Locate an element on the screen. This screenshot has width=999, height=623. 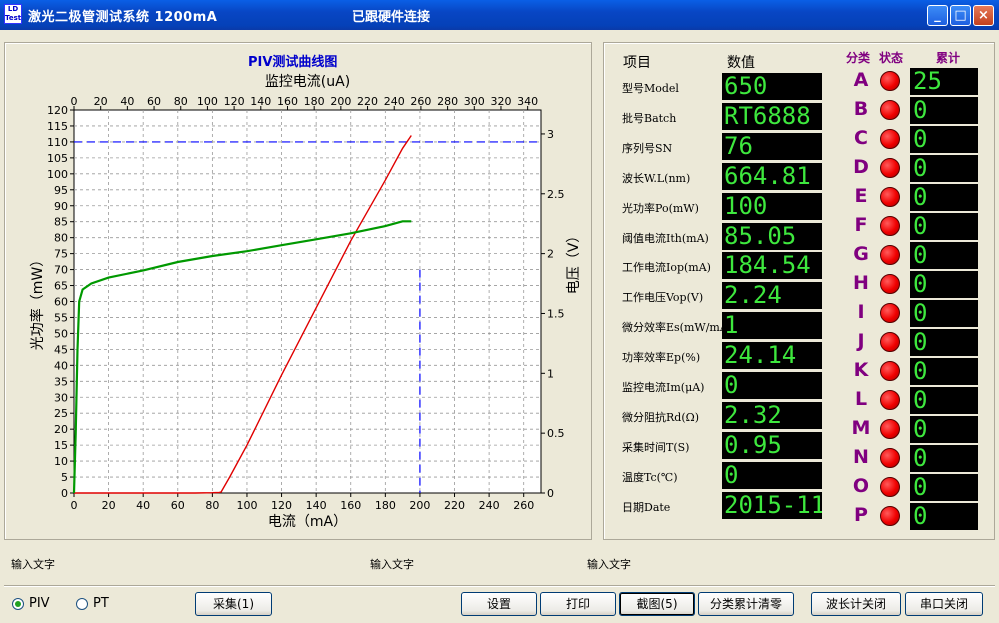
y2-tick-label: 1 is located at coordinates (550, 373).